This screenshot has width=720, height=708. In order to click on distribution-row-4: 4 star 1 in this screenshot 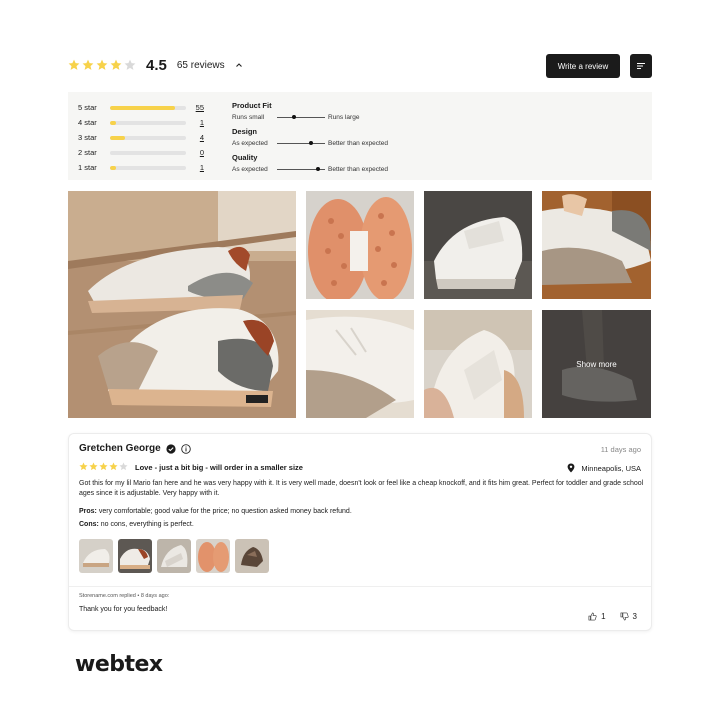, I will do `click(148, 122)`.